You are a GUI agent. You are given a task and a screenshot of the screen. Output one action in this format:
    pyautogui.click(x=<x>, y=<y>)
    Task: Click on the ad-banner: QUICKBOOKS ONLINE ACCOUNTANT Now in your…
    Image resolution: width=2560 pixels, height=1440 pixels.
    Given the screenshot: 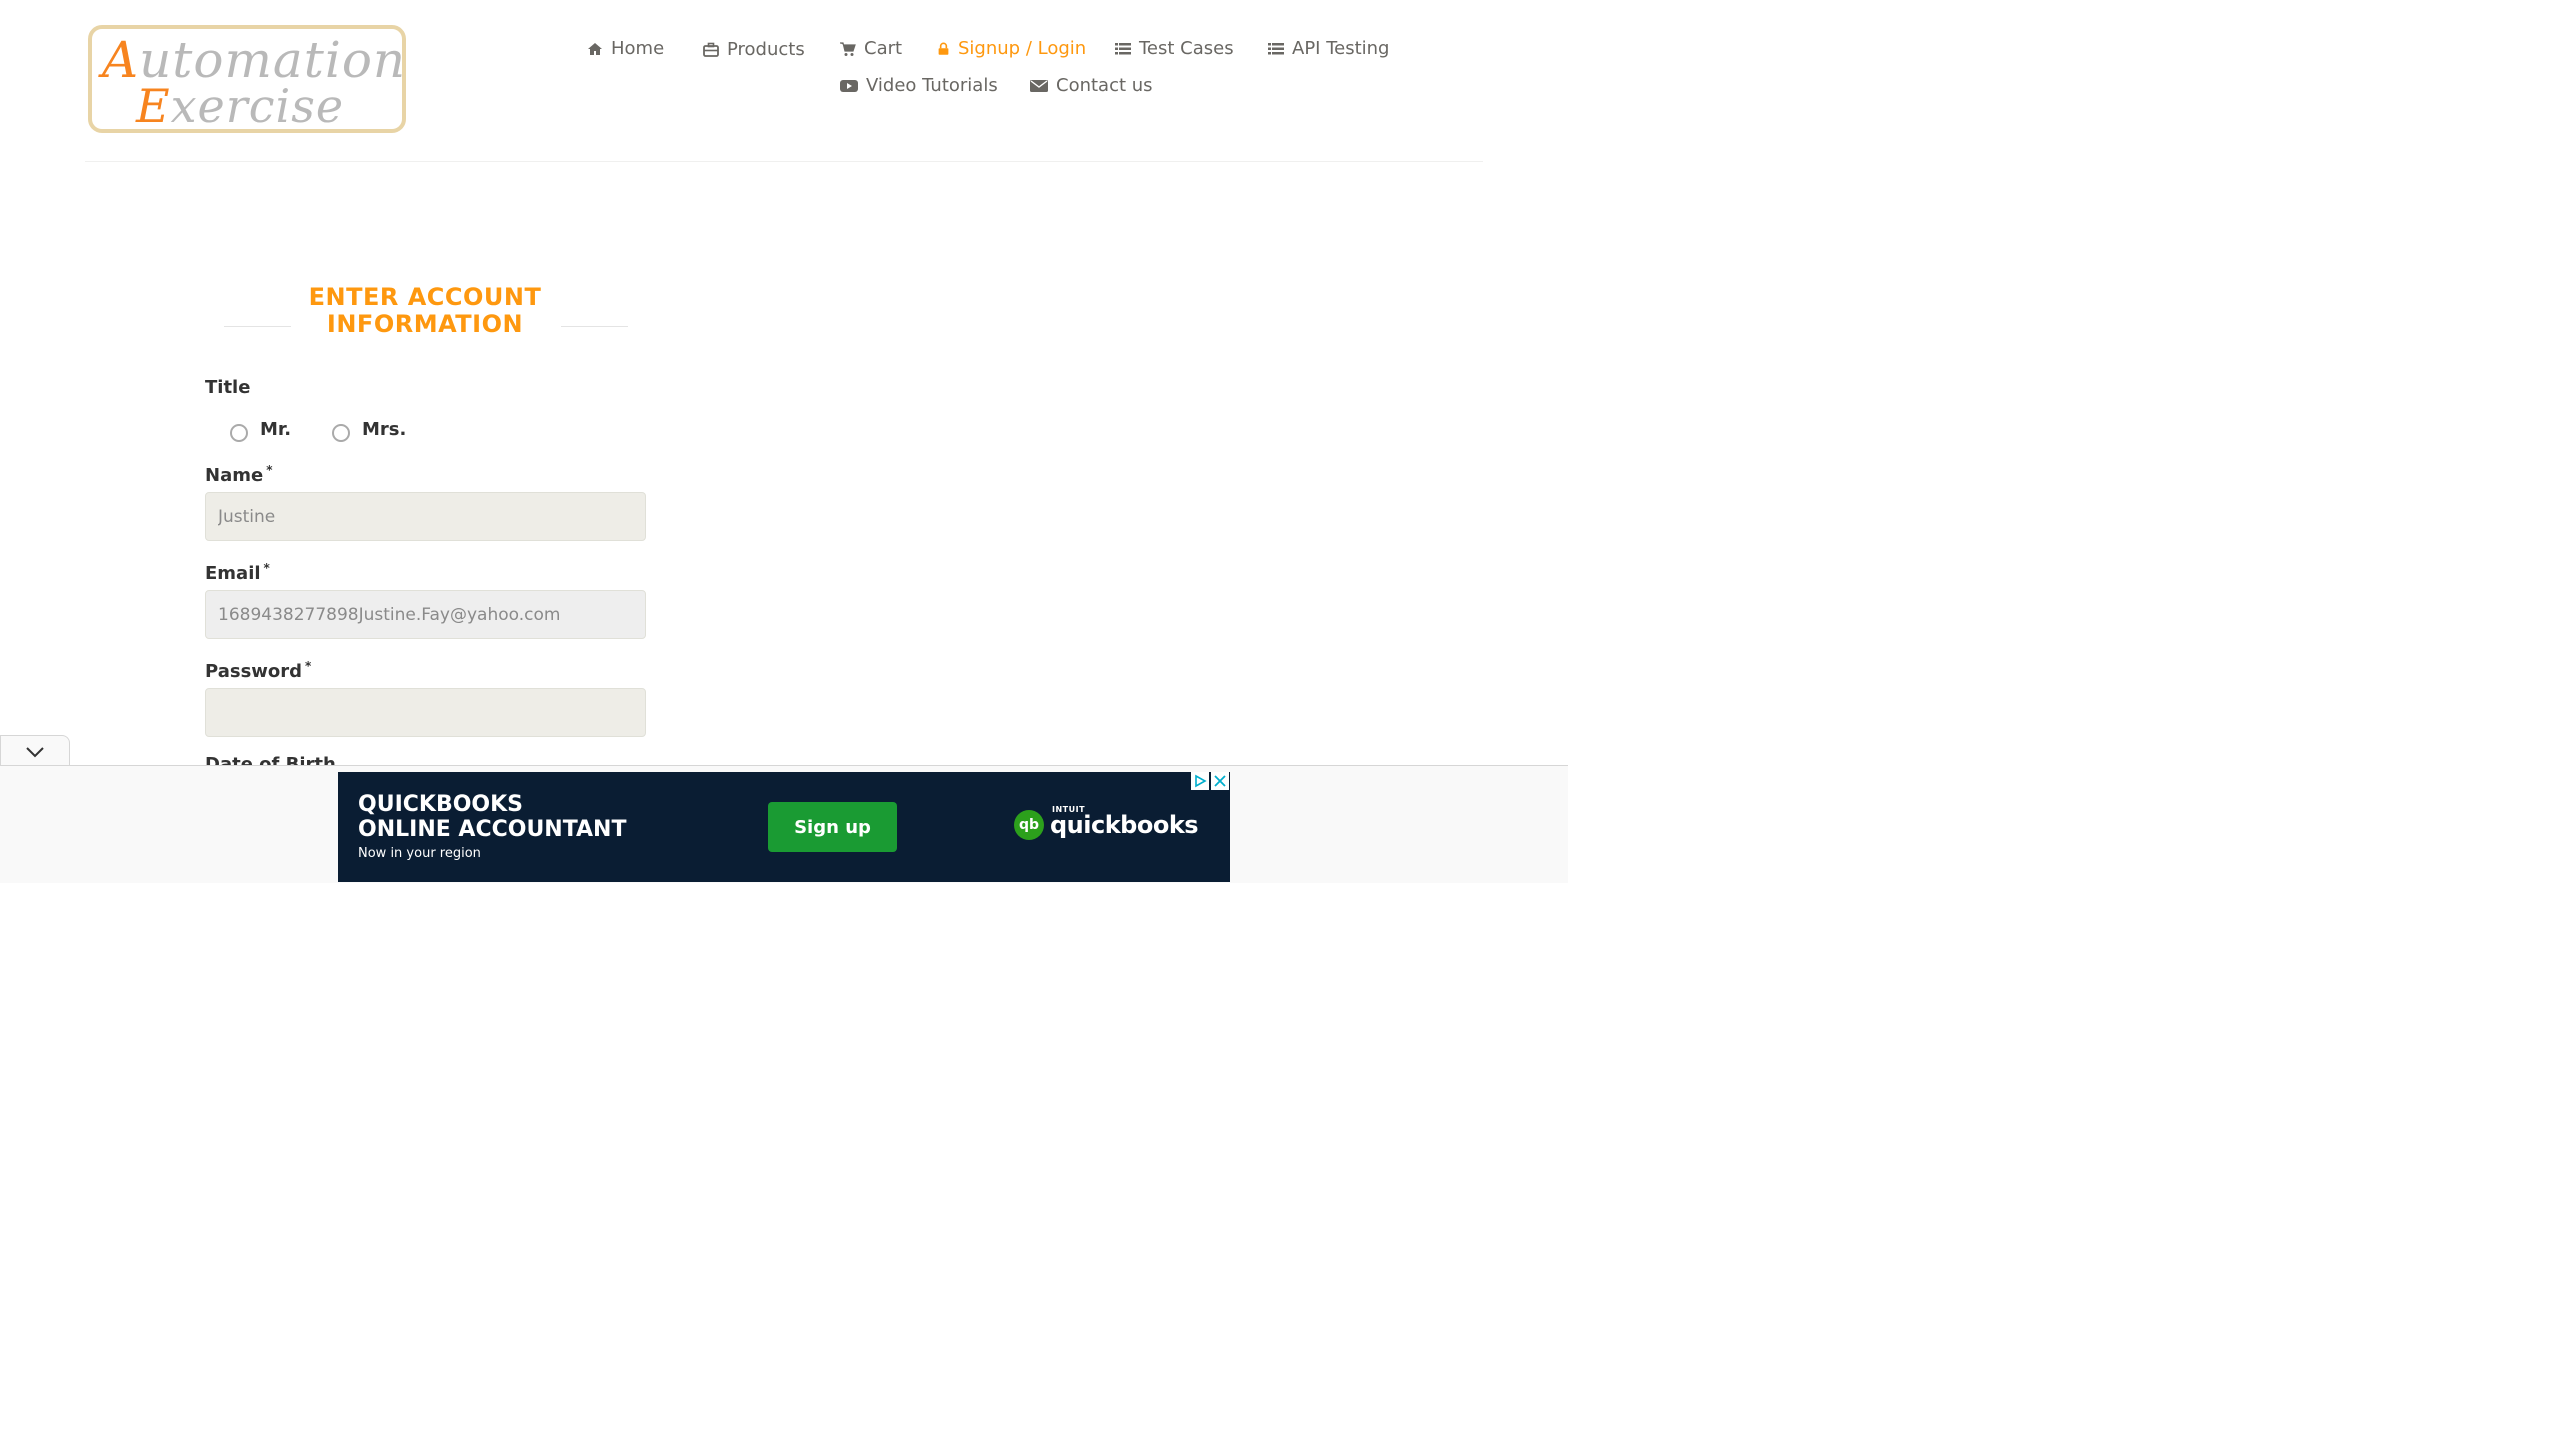 What is the action you would take?
    pyautogui.click(x=784, y=827)
    